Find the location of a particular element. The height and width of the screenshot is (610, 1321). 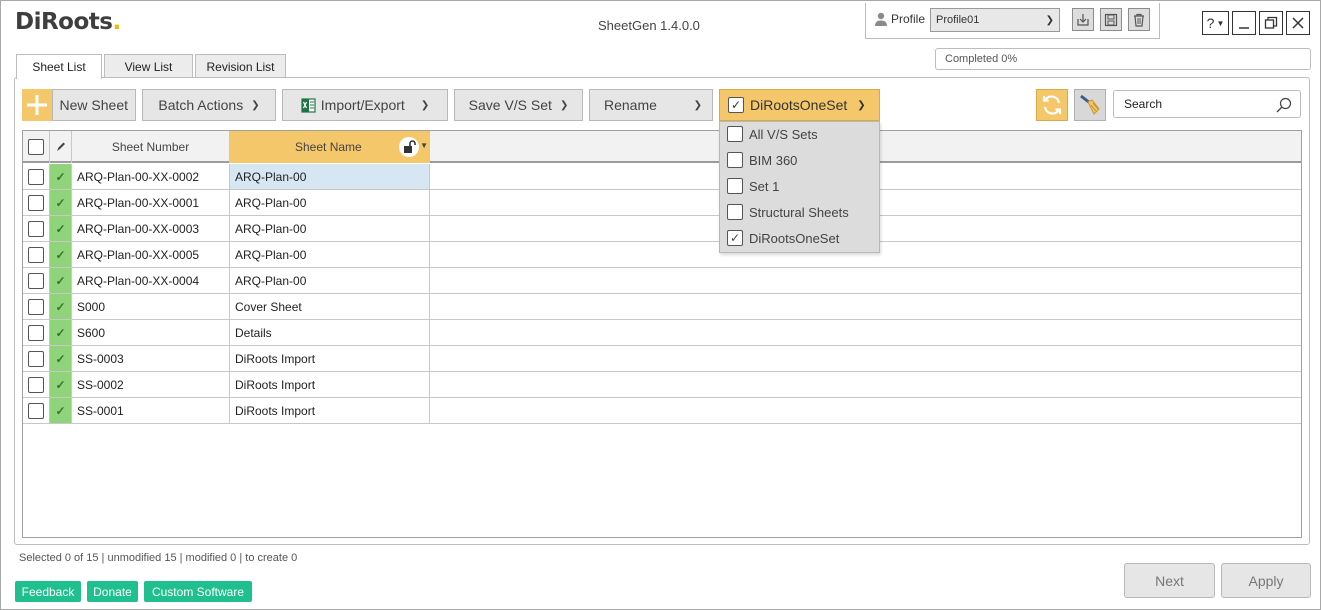

save-icon is located at coordinates (1111, 19).